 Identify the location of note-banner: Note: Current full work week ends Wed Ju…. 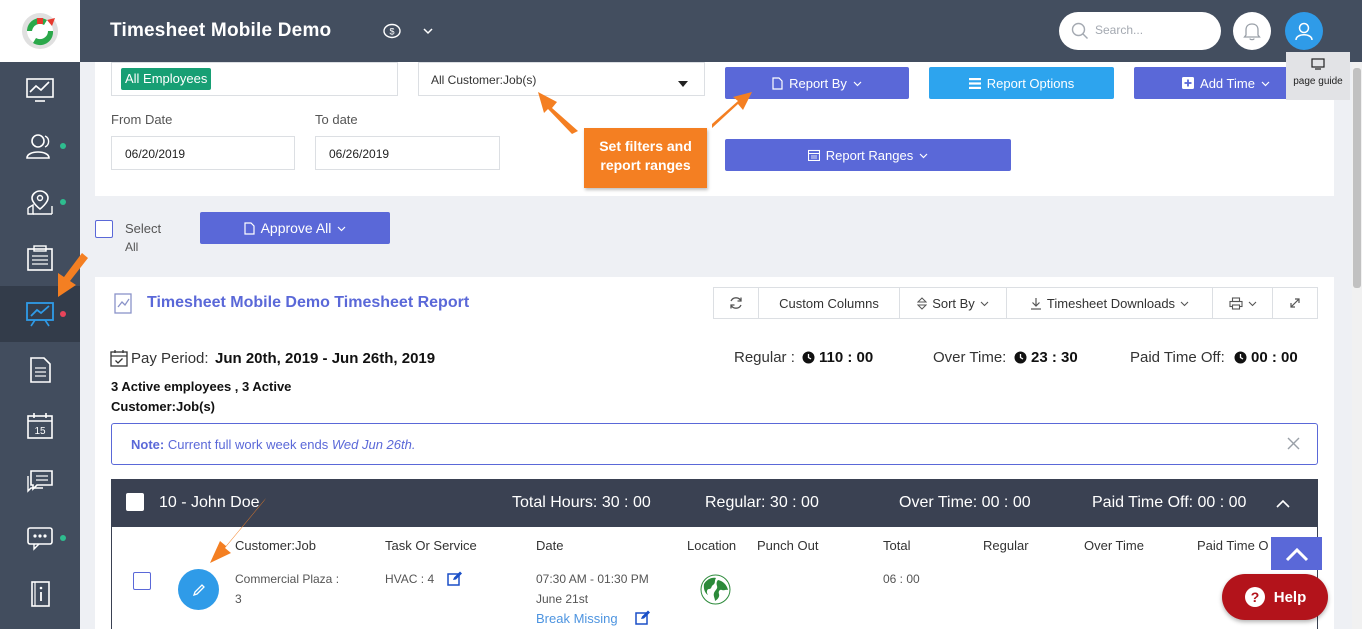
(714, 444).